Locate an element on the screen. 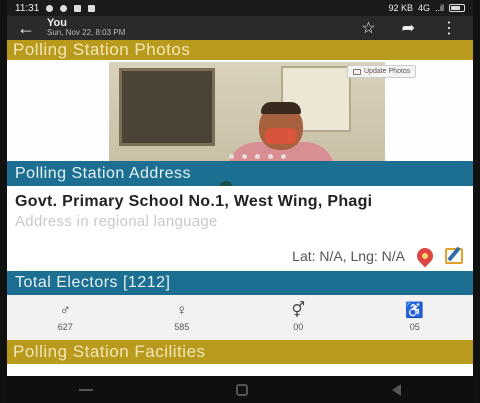 Image resolution: width=480 pixels, height=403 pixels. network-type: 4G is located at coordinates (423, 8).